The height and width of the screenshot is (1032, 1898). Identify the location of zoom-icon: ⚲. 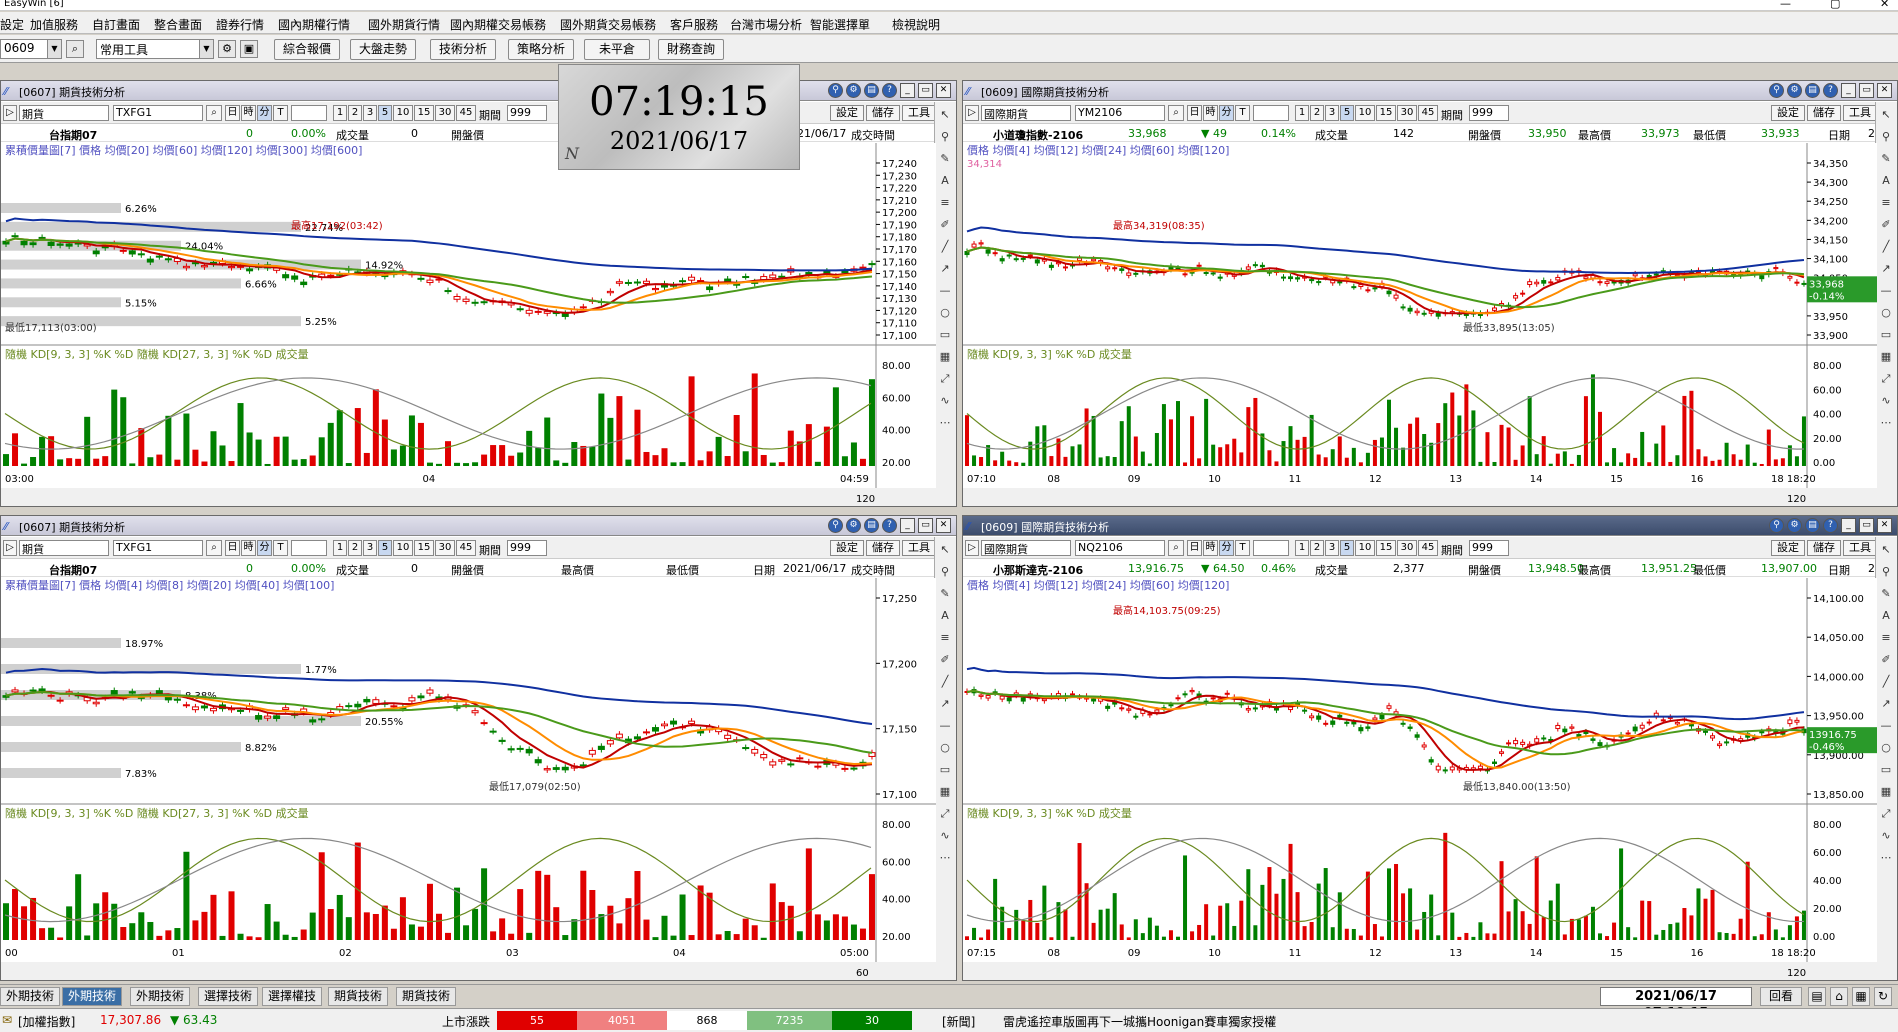
(945, 572).